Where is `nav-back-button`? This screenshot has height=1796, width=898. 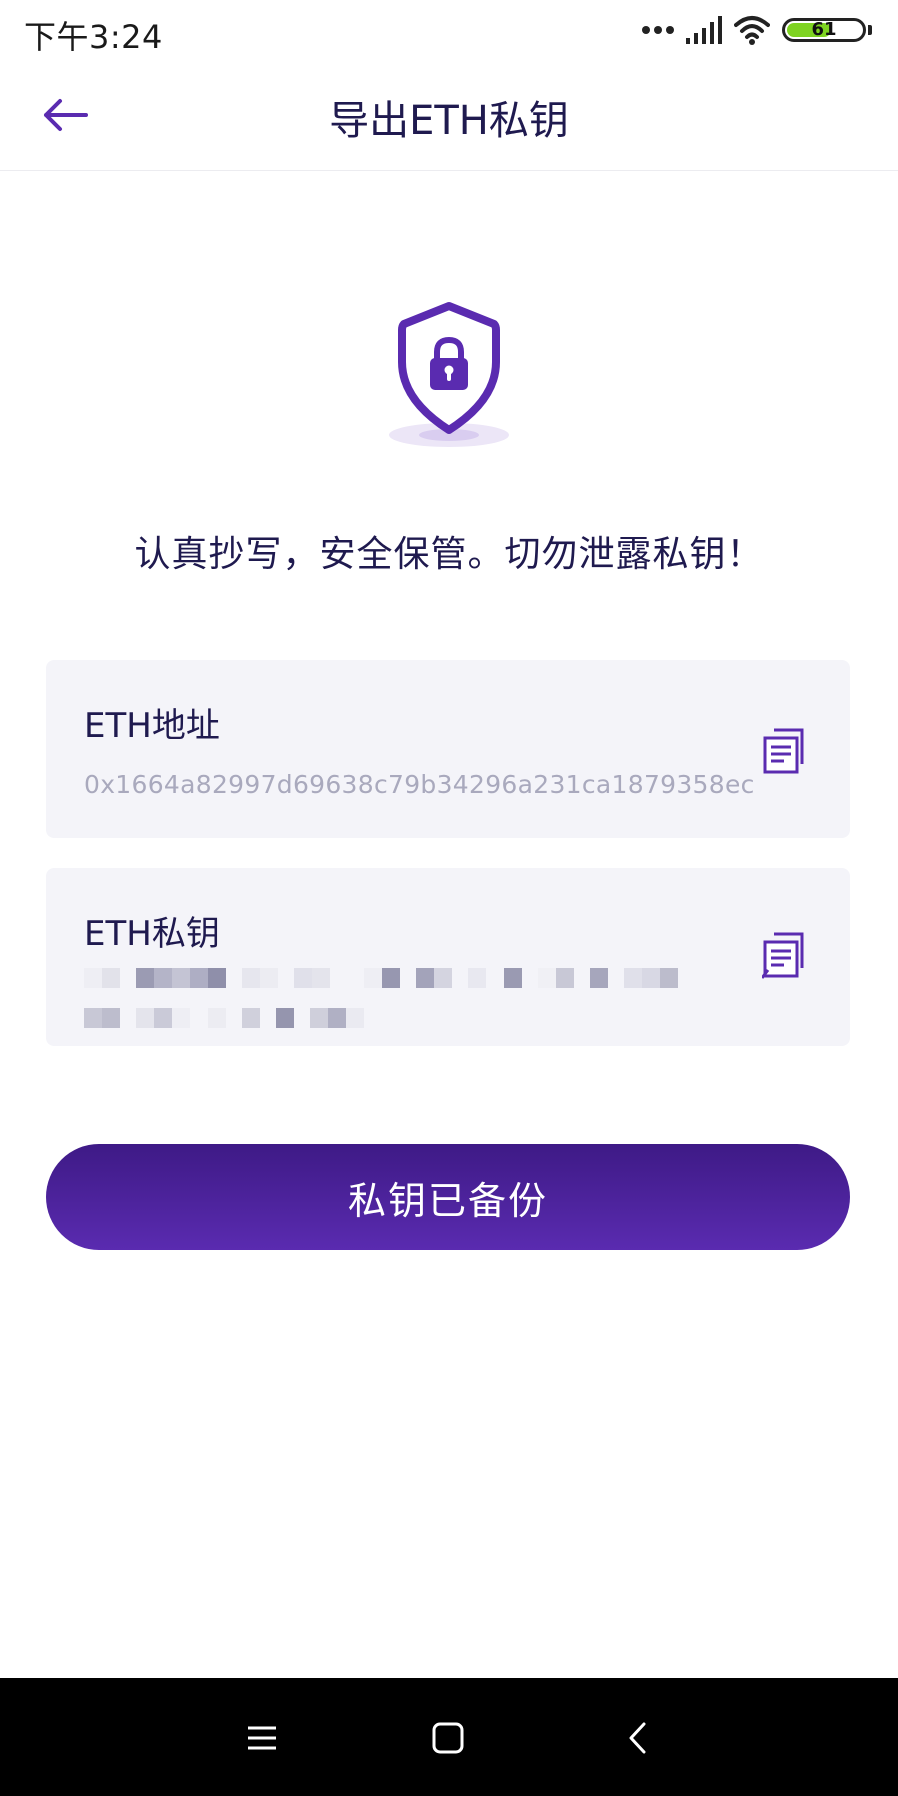
nav-back-button is located at coordinates (638, 1738).